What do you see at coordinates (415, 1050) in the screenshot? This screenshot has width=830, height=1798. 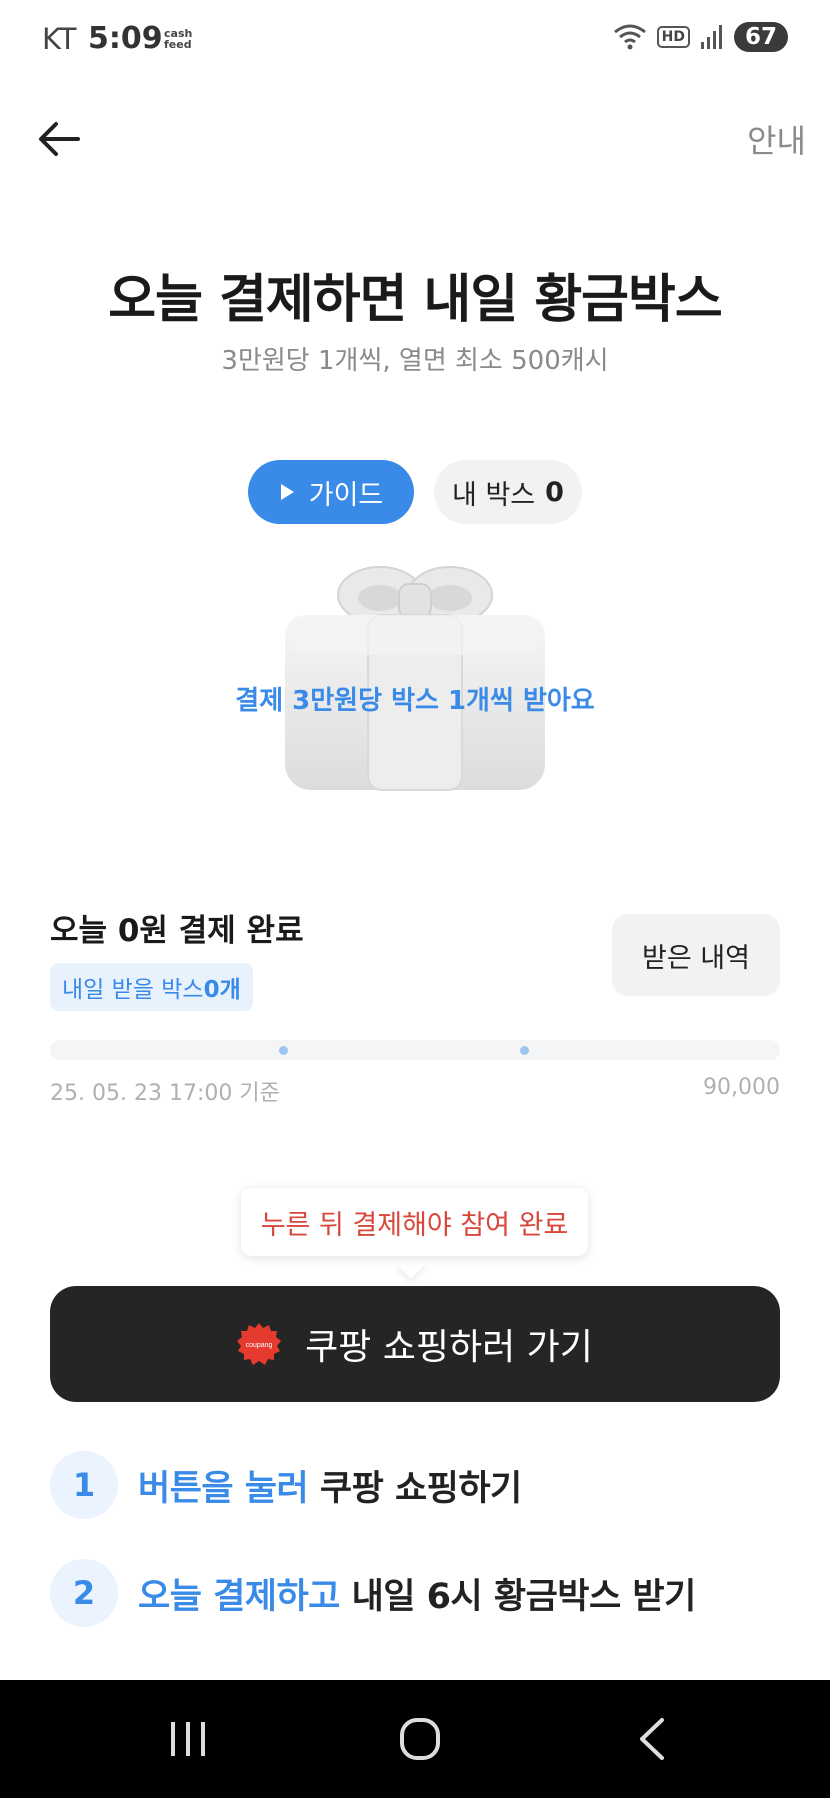 I see `payment-progress-bar` at bounding box center [415, 1050].